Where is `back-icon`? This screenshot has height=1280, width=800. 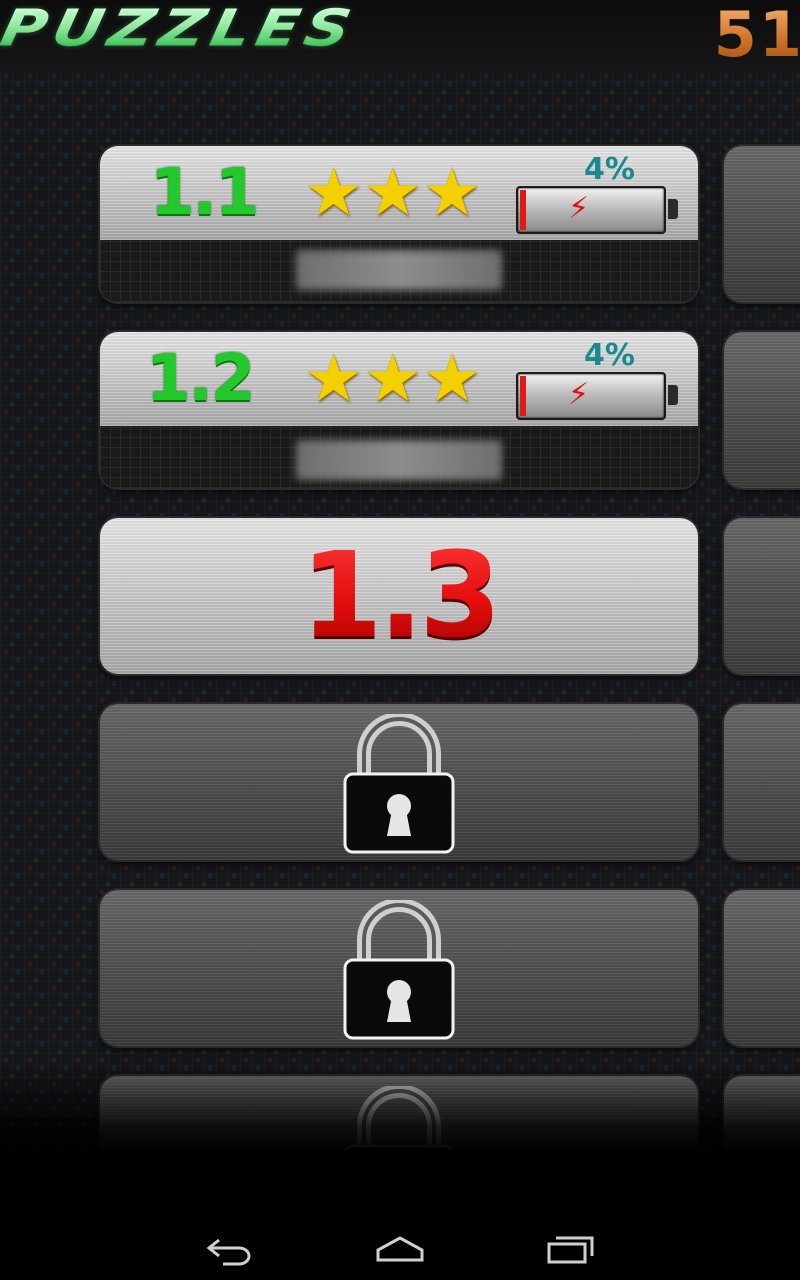
back-icon is located at coordinates (230, 1250).